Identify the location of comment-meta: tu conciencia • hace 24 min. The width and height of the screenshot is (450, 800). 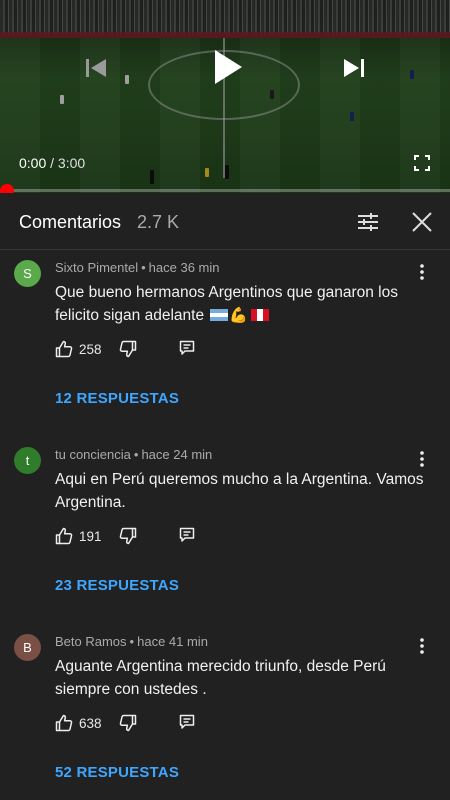
(133, 454).